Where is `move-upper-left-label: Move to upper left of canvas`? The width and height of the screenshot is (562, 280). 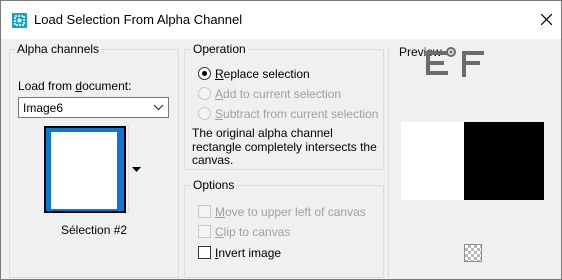
move-upper-left-label: Move to upper left of canvas is located at coordinates (290, 212).